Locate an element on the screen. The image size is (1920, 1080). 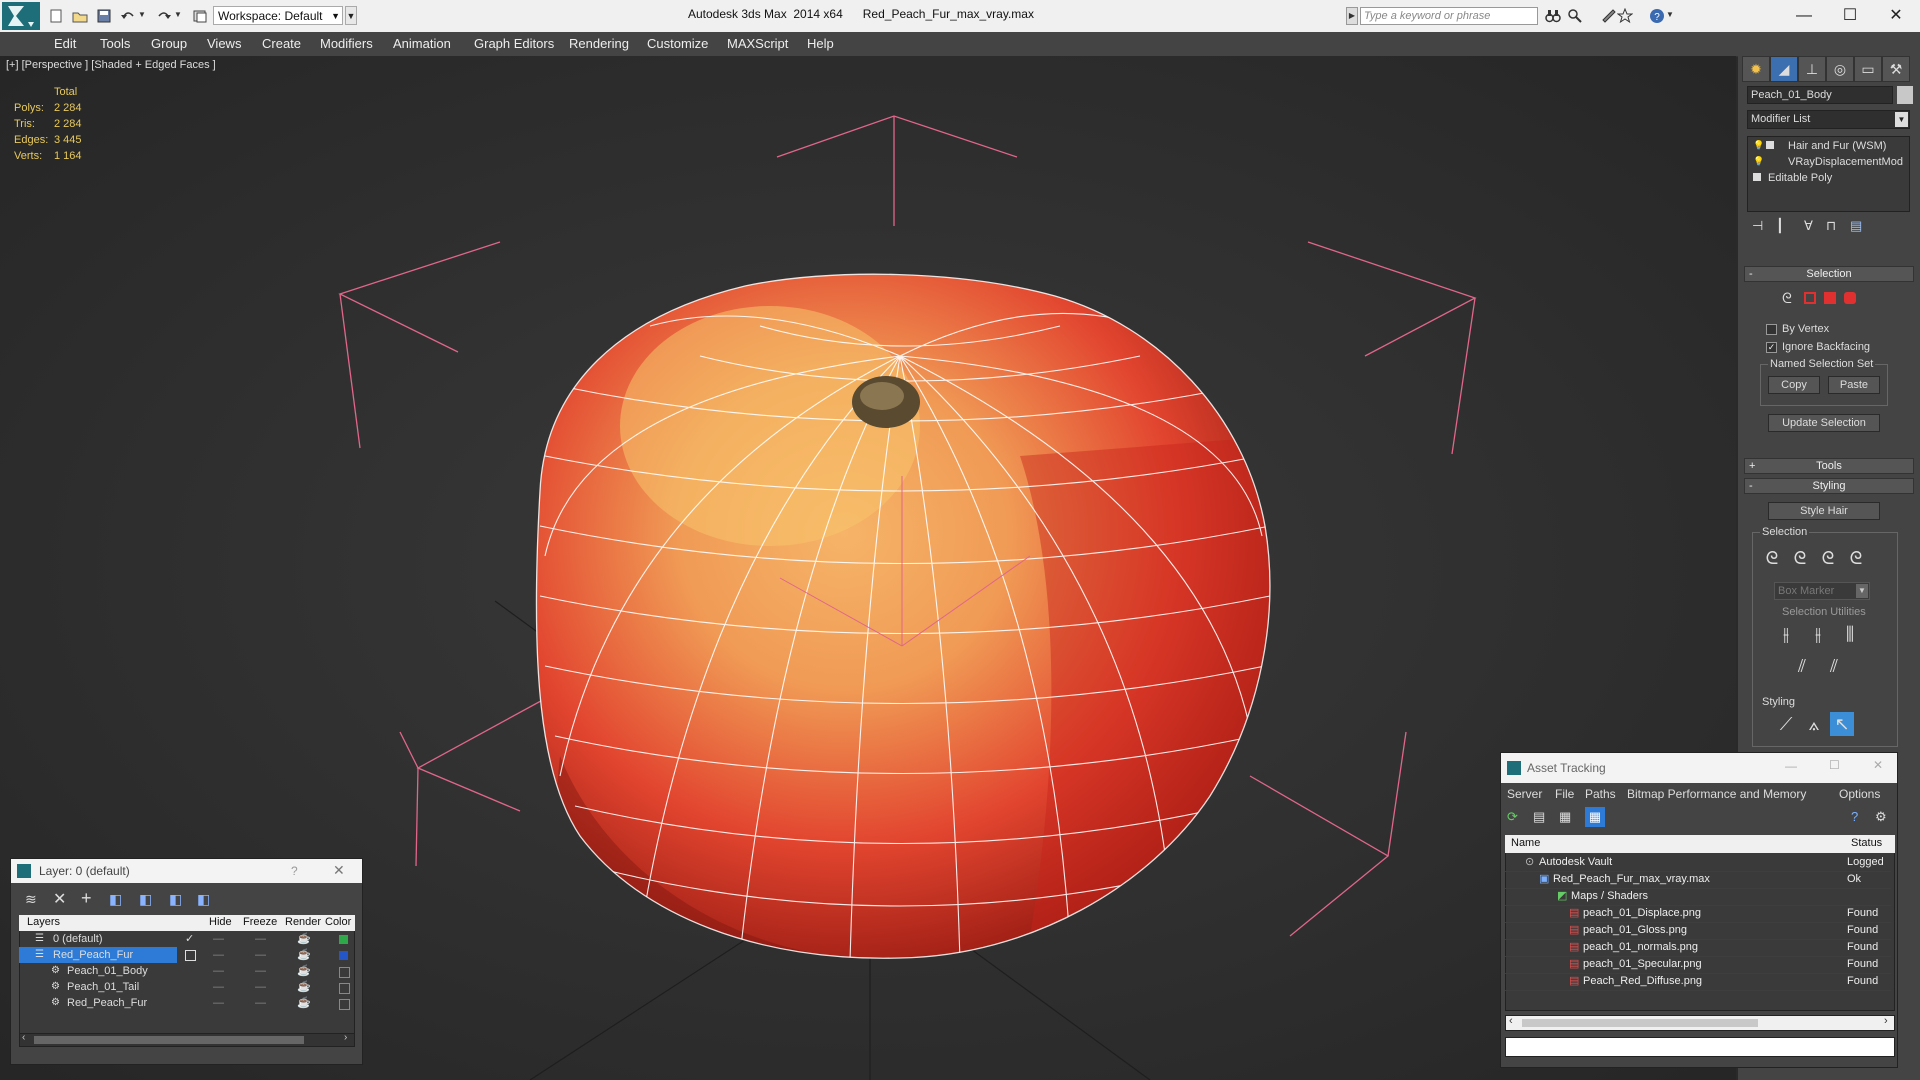
workspace-select: Workspace: Default ▼ is located at coordinates (278, 15).